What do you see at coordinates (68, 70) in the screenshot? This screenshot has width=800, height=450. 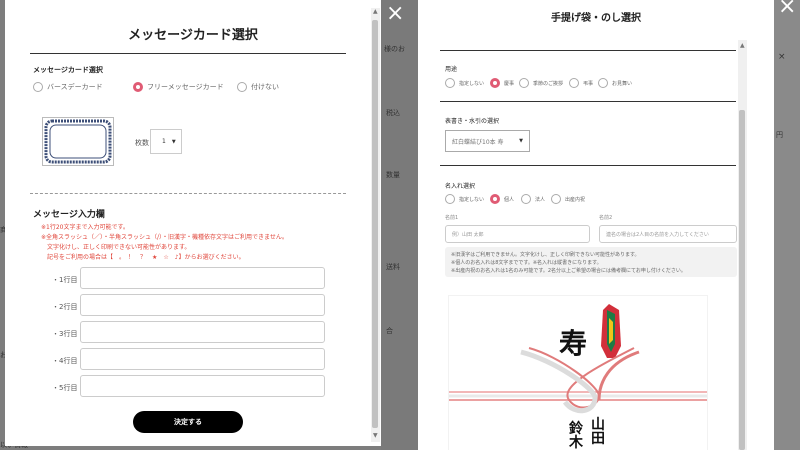 I see `card-section-label: メッセージカード選択` at bounding box center [68, 70].